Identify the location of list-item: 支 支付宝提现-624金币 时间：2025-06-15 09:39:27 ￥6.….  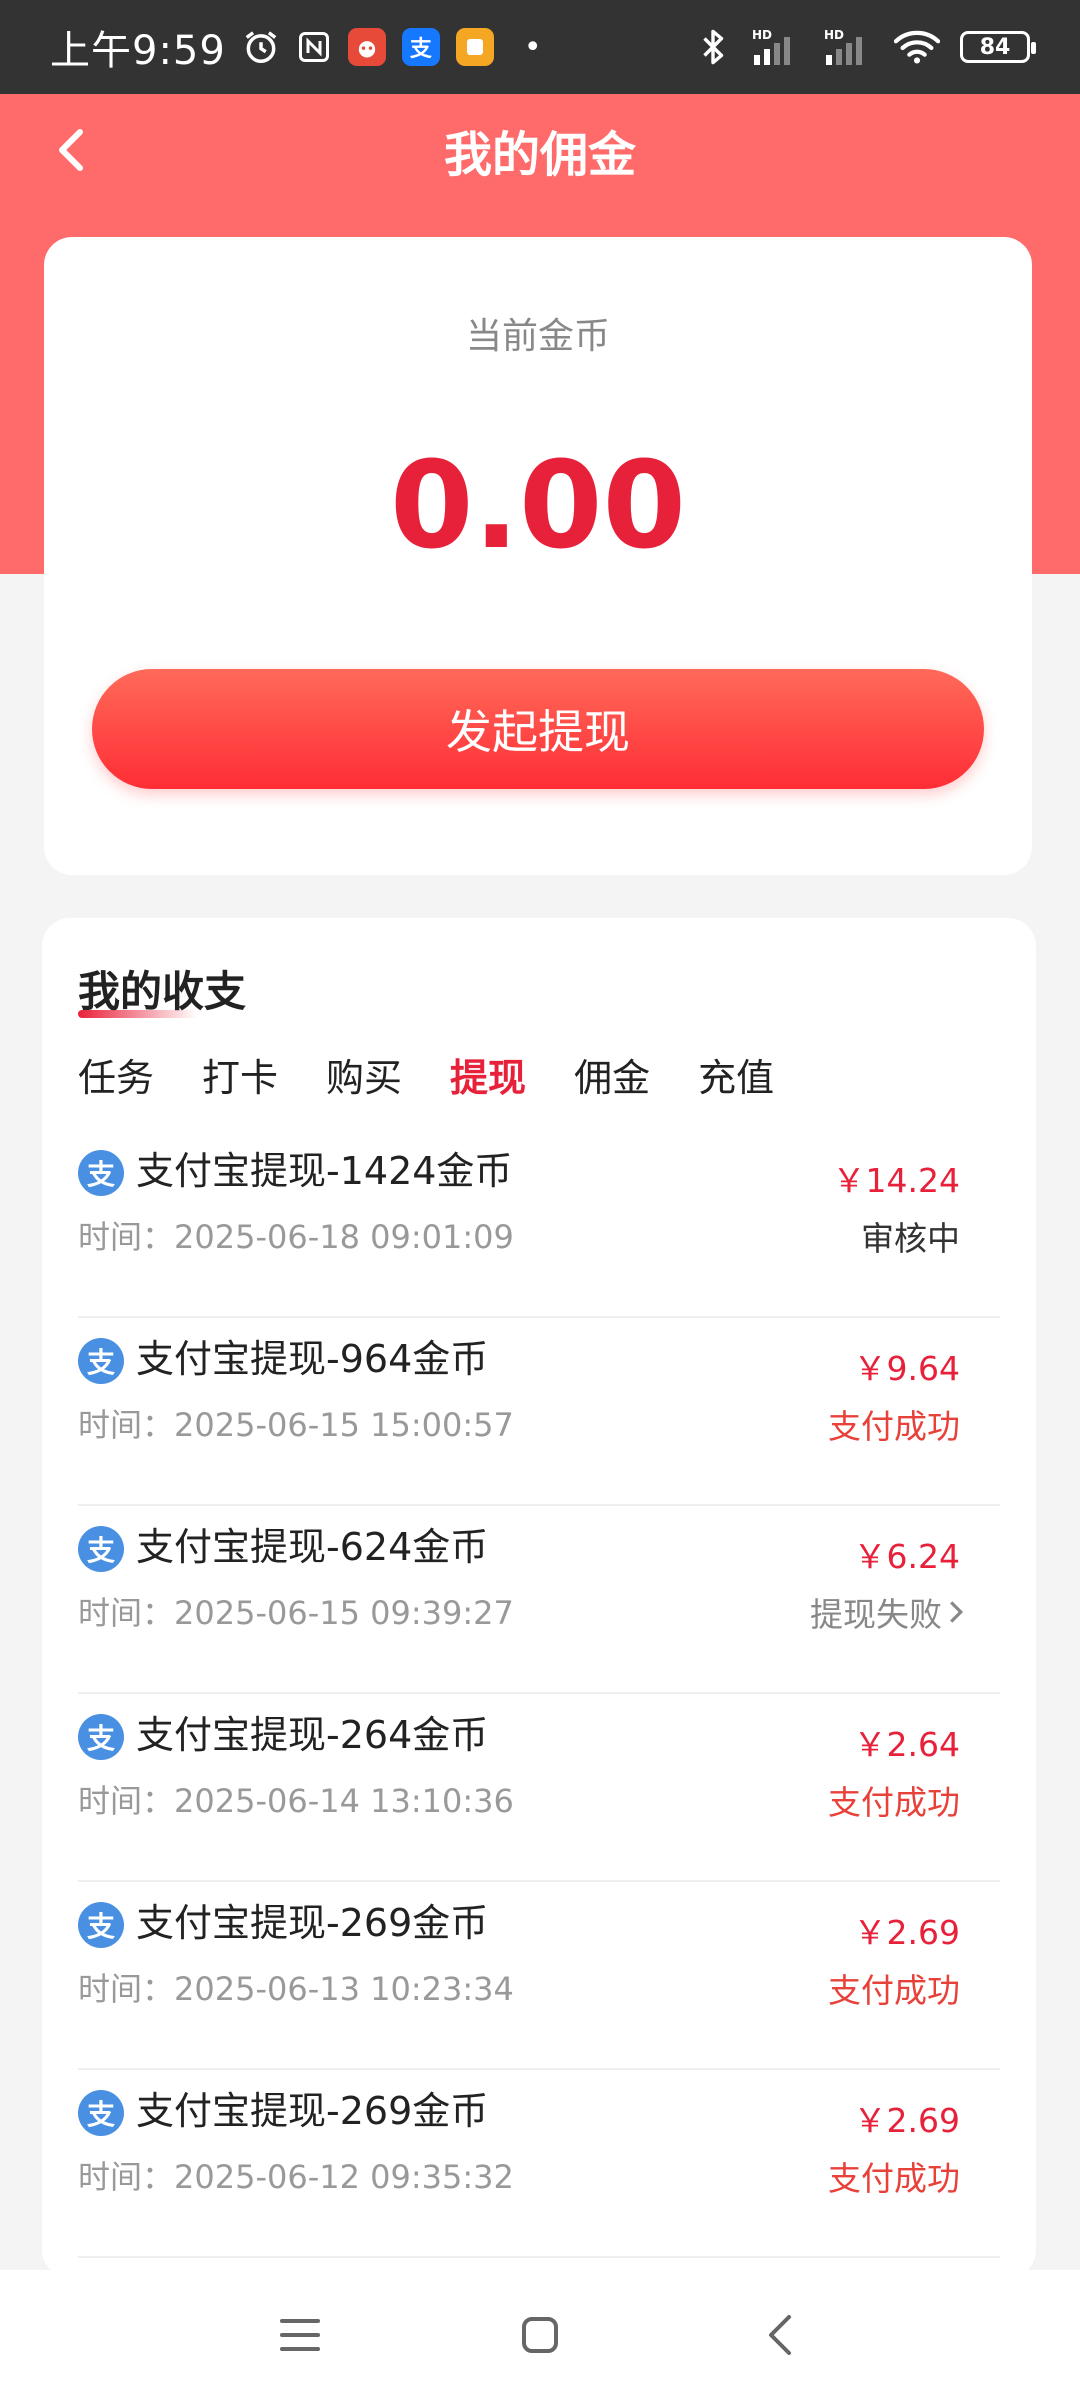
(539, 1600).